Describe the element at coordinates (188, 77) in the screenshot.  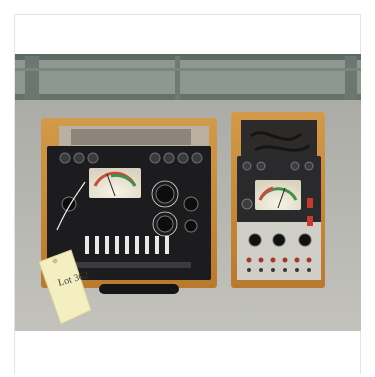
I see `metal-shelf` at that location.